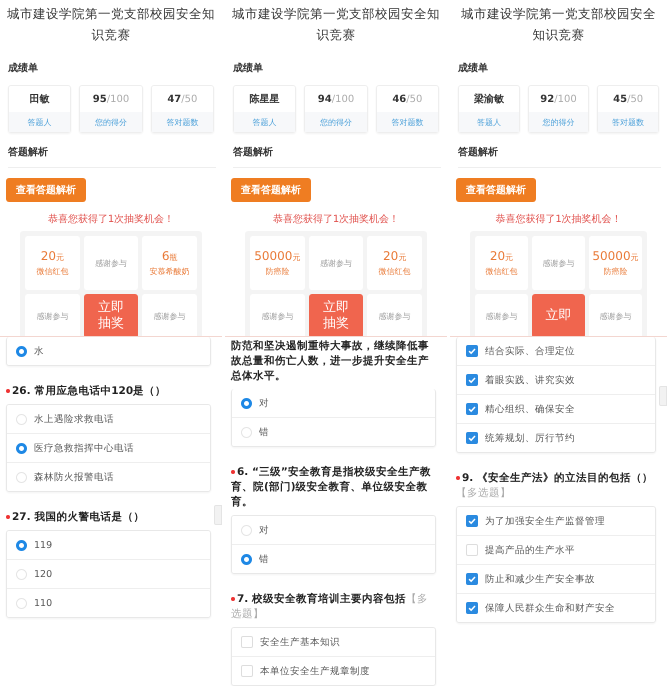 The image size is (667, 686). Describe the element at coordinates (333, 670) in the screenshot. I see `answer-option: 本单位安全生产规章制度` at that location.